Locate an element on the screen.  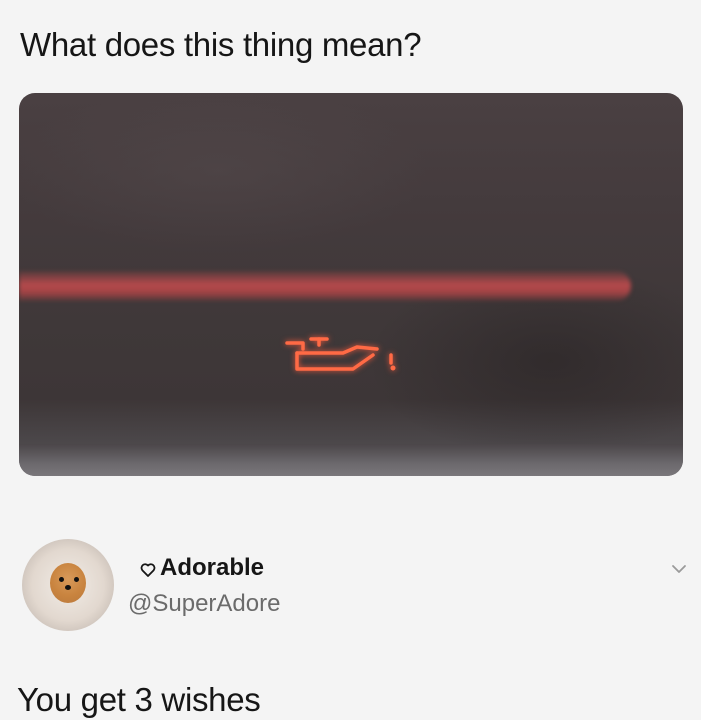
dog-eye-right is located at coordinates (76, 579).